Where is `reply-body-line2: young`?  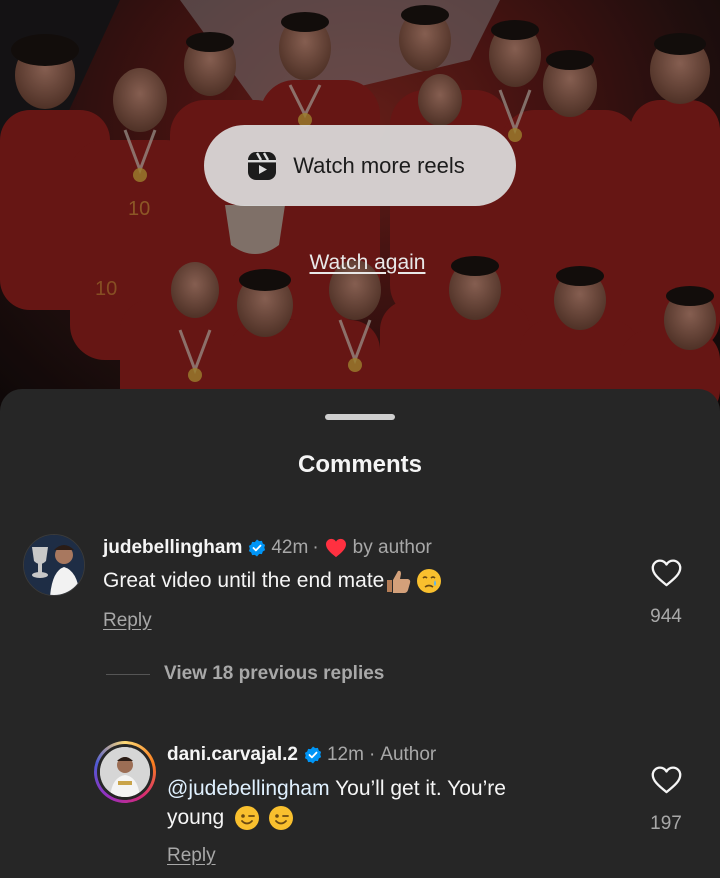
reply-body-line2: young is located at coordinates (196, 817).